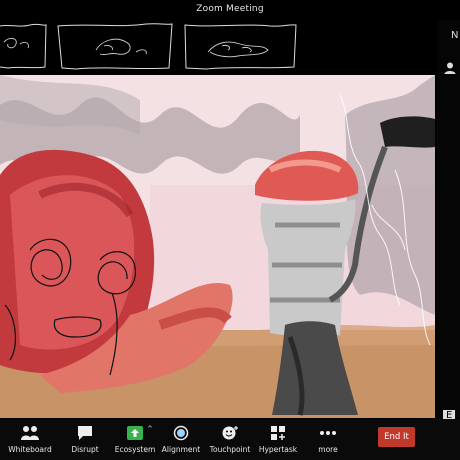 The image size is (460, 460). Describe the element at coordinates (396, 437) in the screenshot. I see `end-meeting-button: End It` at that location.